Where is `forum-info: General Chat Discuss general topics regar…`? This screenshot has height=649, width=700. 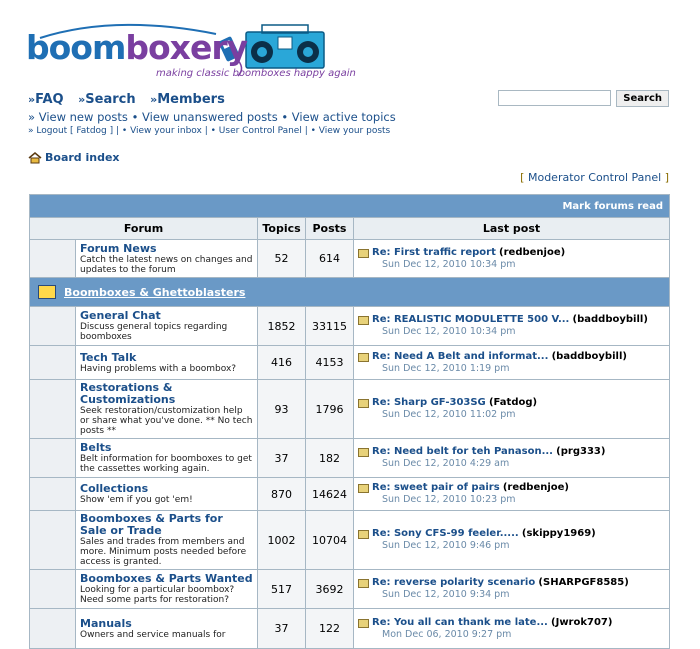 forum-info: General Chat Discuss general topics regar… is located at coordinates (166, 326).